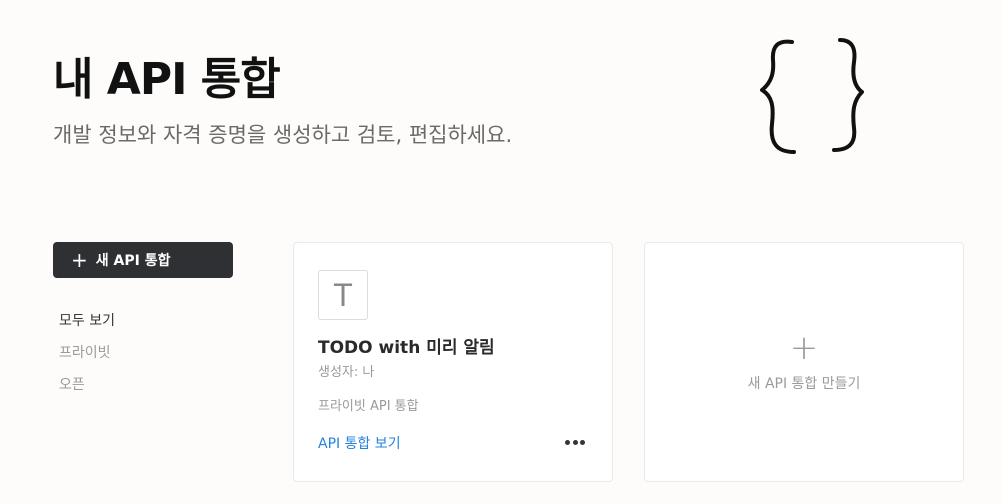  What do you see at coordinates (368, 406) in the screenshot?
I see `integration-type: 프라이빗 API 통합` at bounding box center [368, 406].